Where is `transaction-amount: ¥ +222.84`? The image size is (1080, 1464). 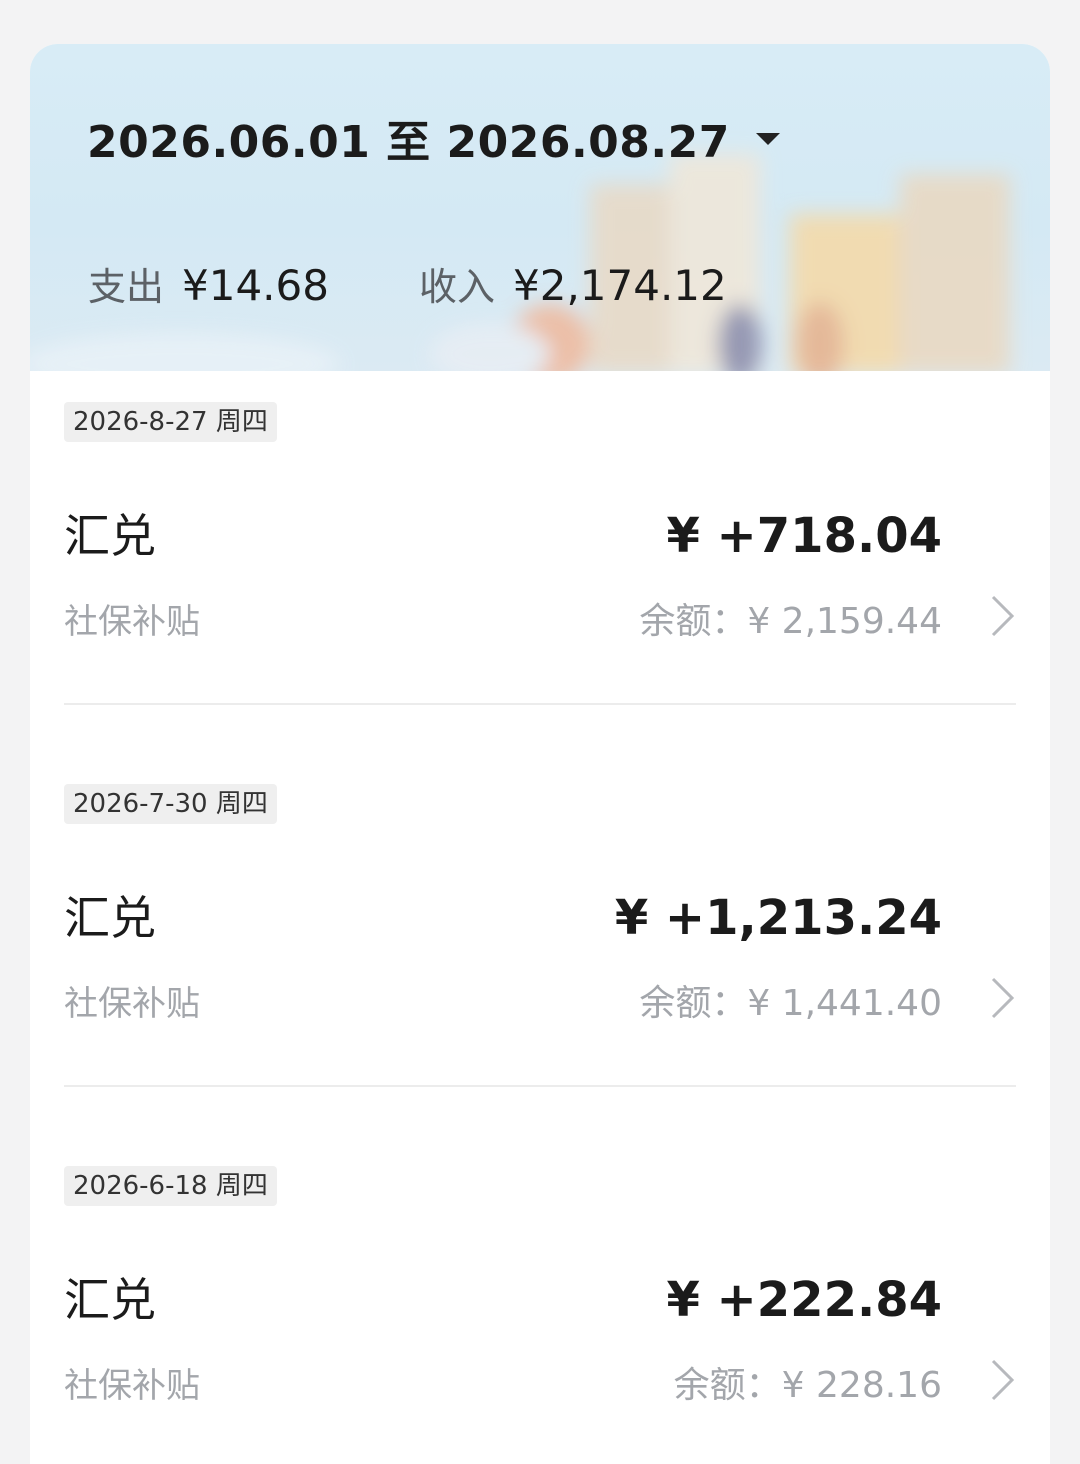 transaction-amount: ¥ +222.84 is located at coordinates (804, 1300).